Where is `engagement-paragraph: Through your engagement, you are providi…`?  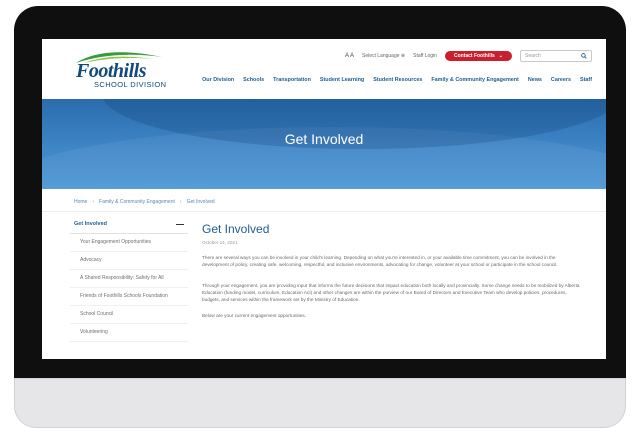 engagement-paragraph: Through your engagement, you are providi… is located at coordinates (391, 292).